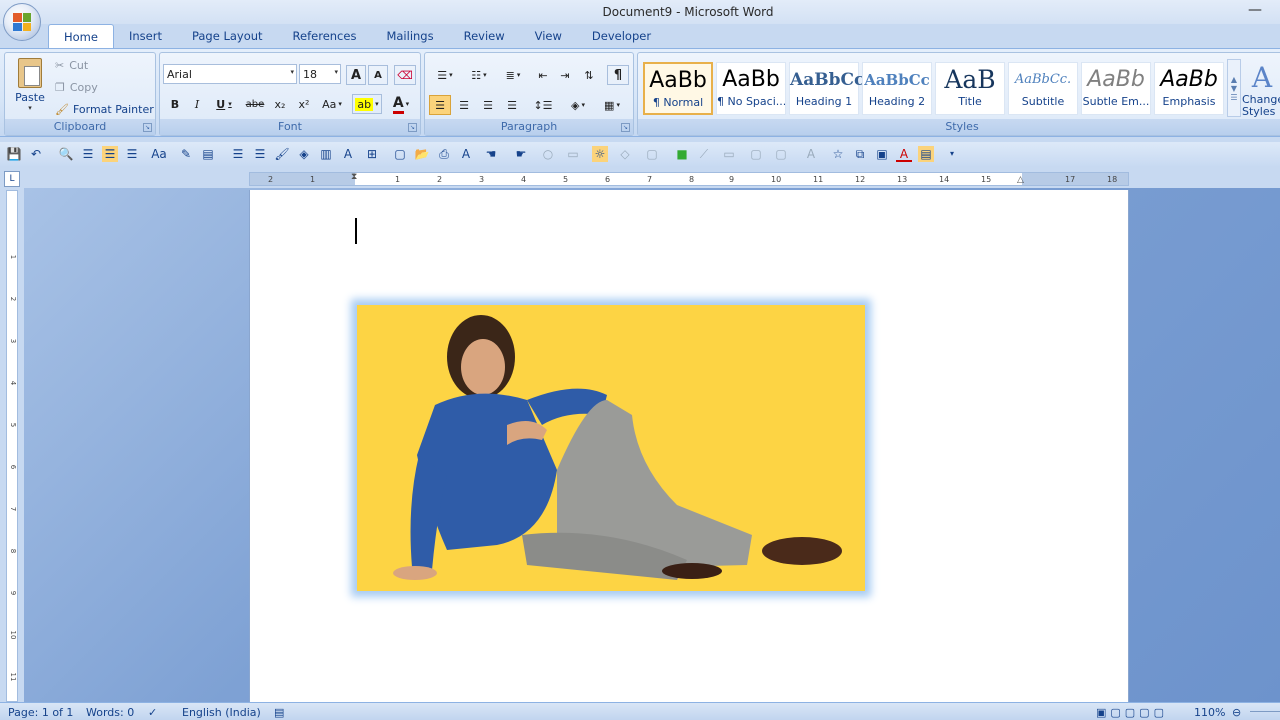 The width and height of the screenshot is (1280, 720). I want to click on style-heading-2: AaBbCc Heading 2, so click(897, 88).